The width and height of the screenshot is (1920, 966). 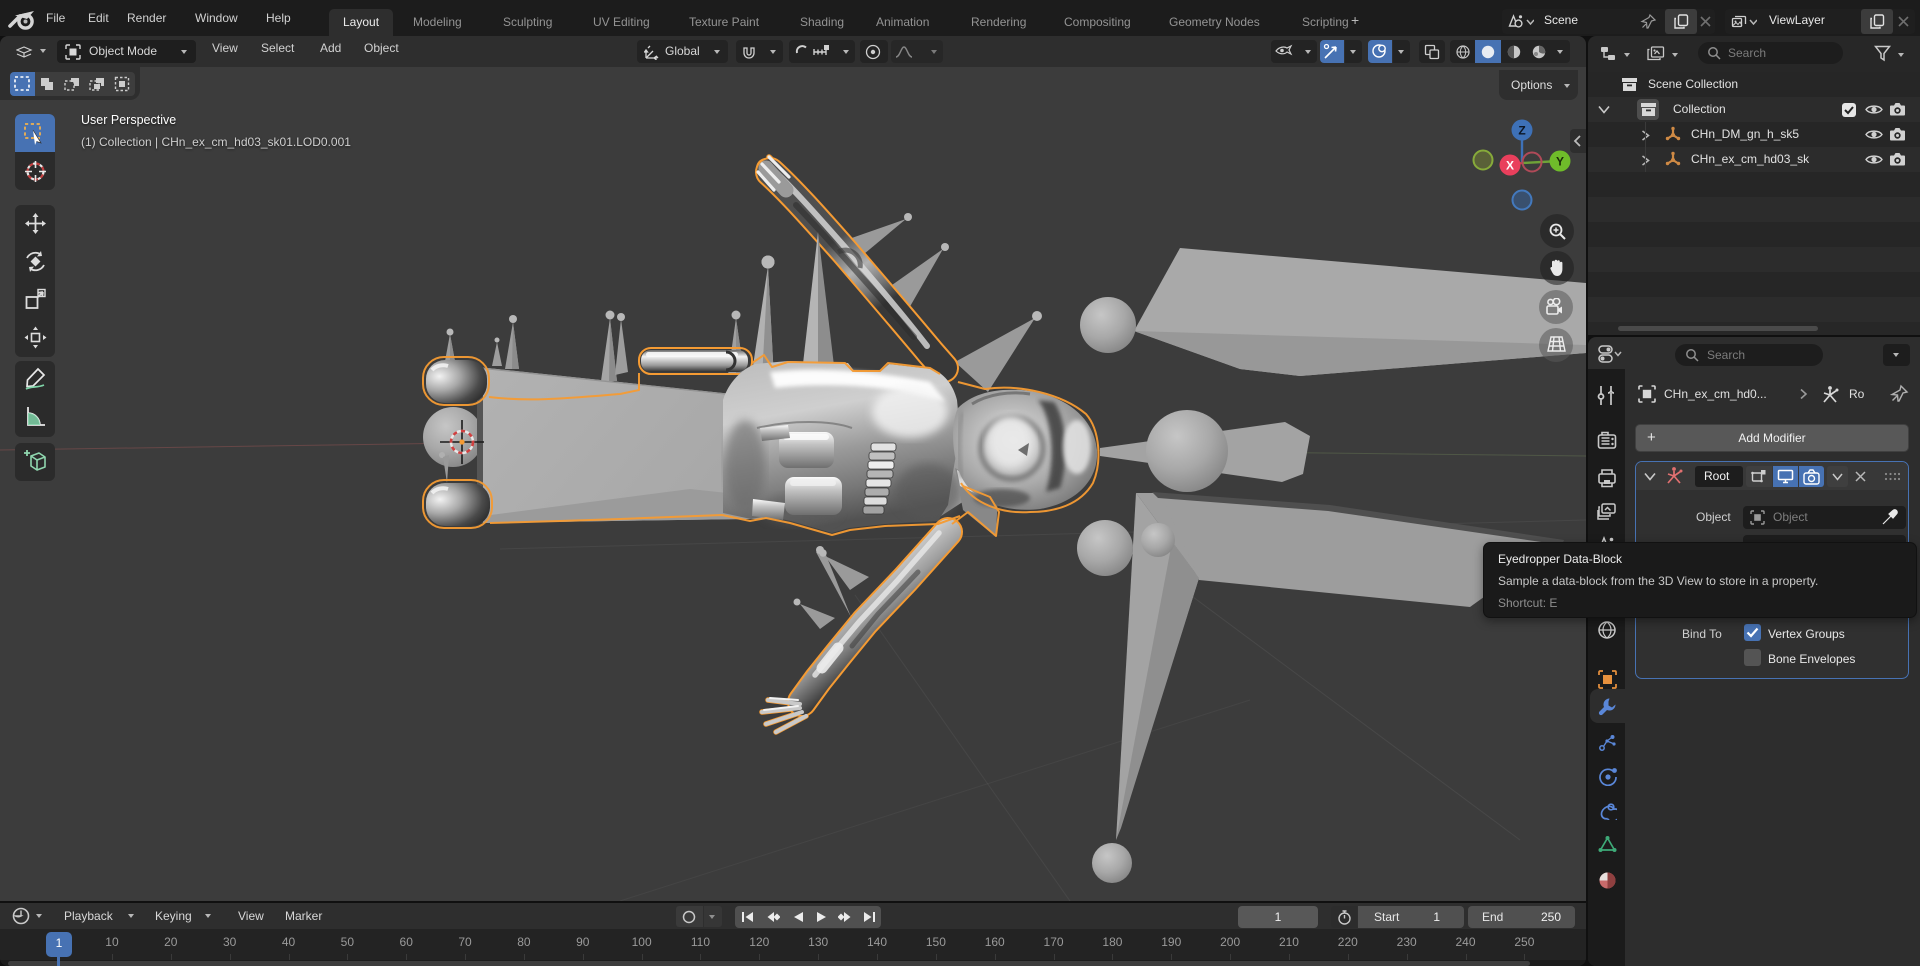 I want to click on svg-text: Z, so click(x=1521, y=131).